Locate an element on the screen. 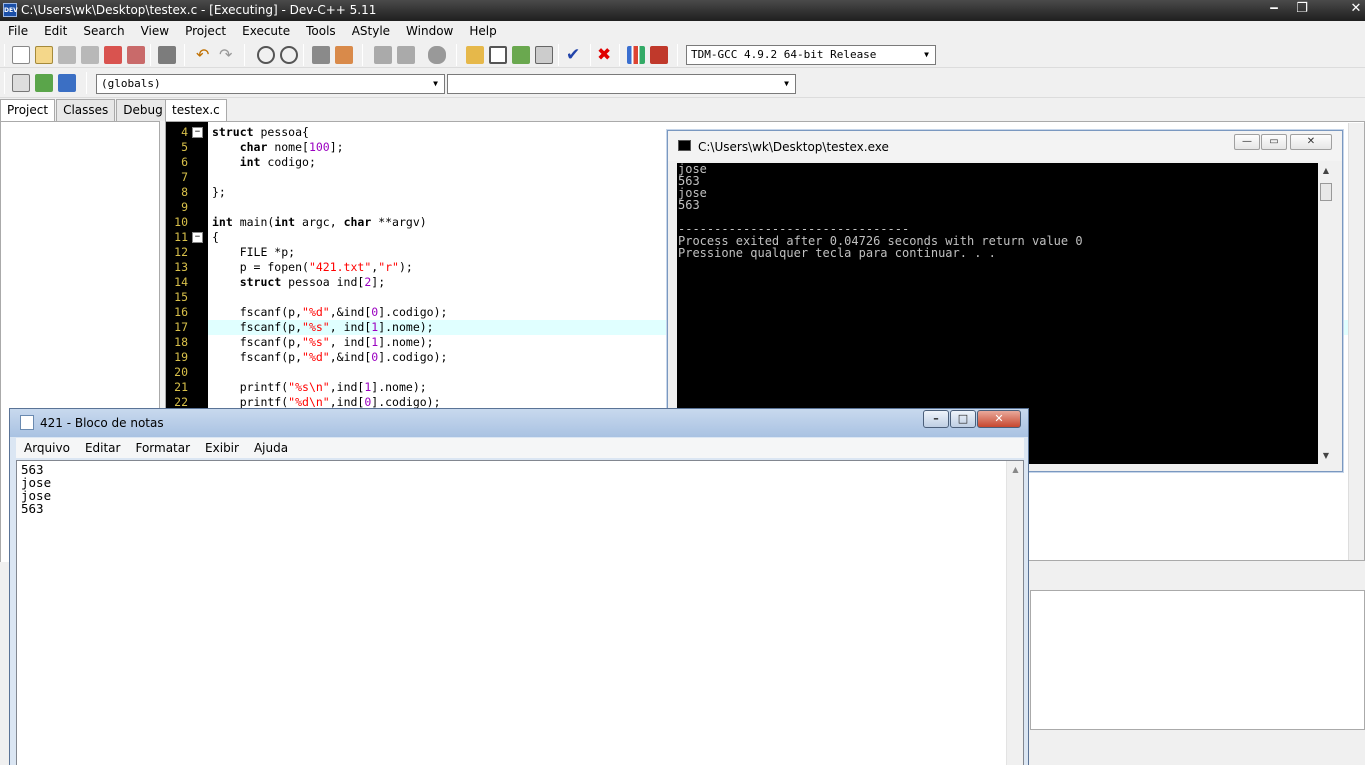 The width and height of the screenshot is (1365, 765). menu-project: Project is located at coordinates (205, 31).